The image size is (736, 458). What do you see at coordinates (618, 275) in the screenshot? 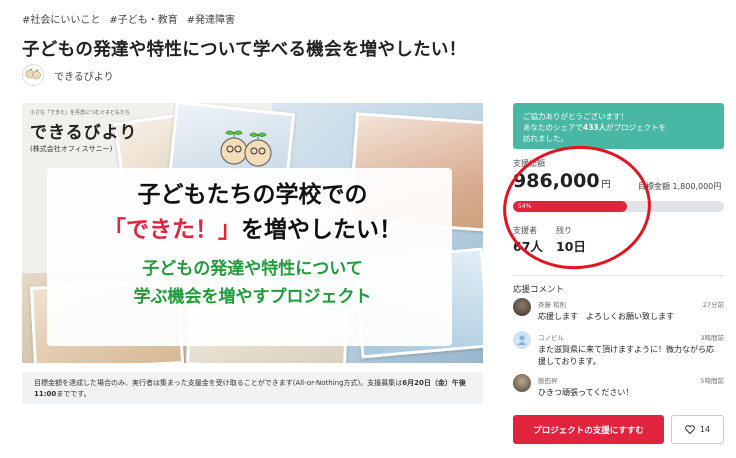
I see `divider` at bounding box center [618, 275].